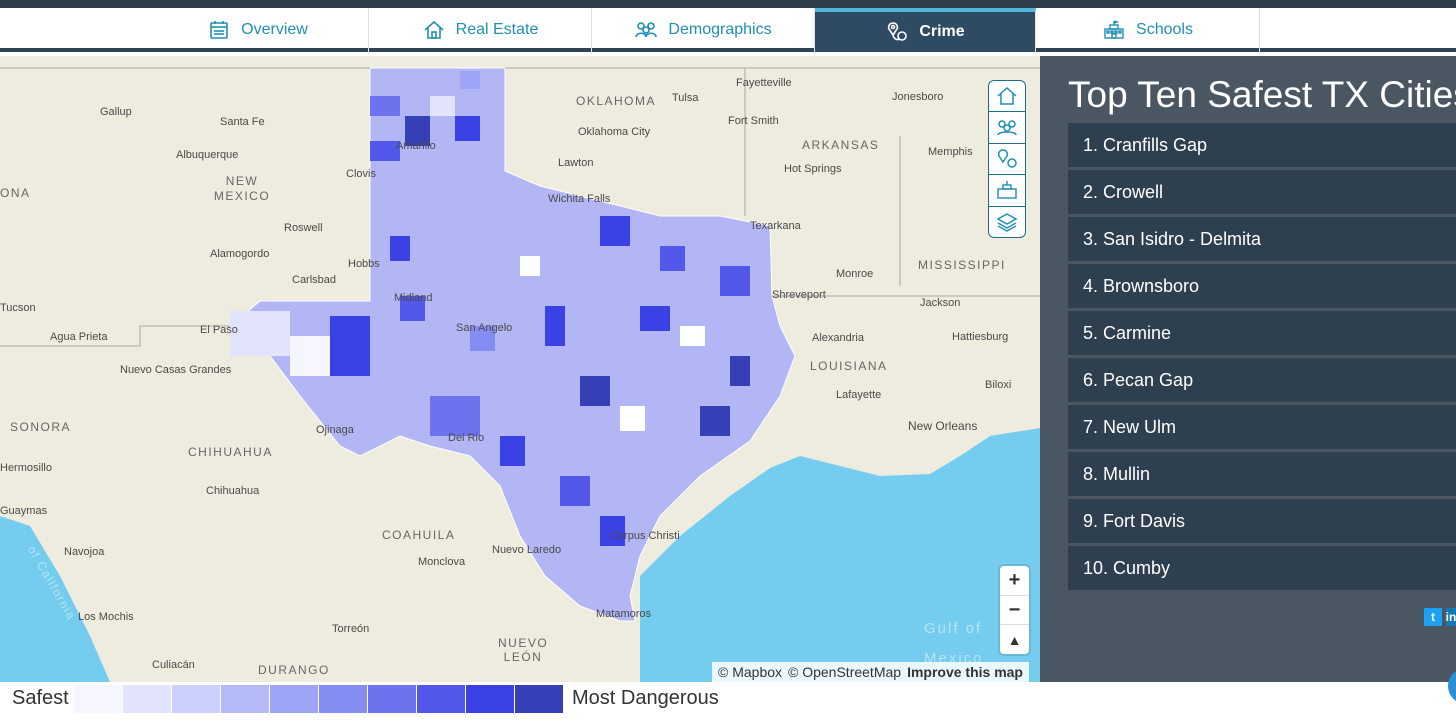 The width and height of the screenshot is (1456, 722). Describe the element at coordinates (720, 29) in the screenshot. I see `tab-label: Demographics` at that location.